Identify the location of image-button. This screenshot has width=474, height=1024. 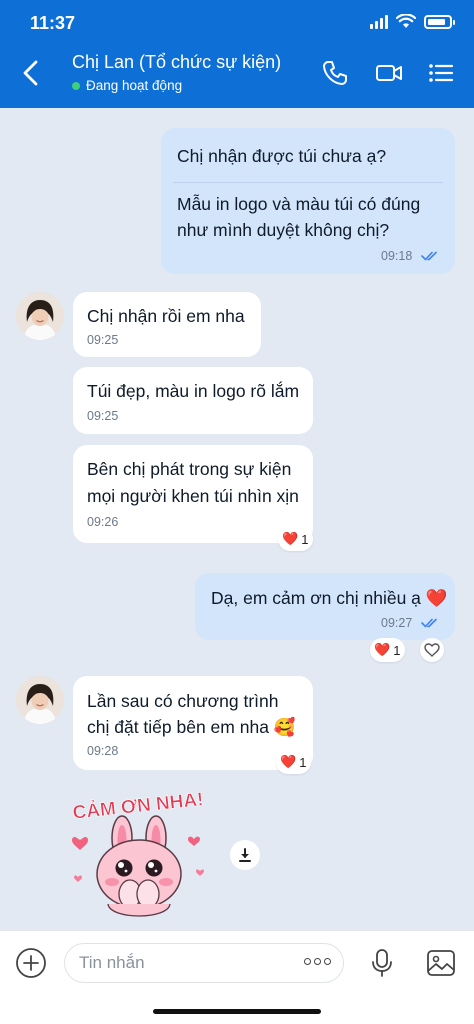
(441, 963).